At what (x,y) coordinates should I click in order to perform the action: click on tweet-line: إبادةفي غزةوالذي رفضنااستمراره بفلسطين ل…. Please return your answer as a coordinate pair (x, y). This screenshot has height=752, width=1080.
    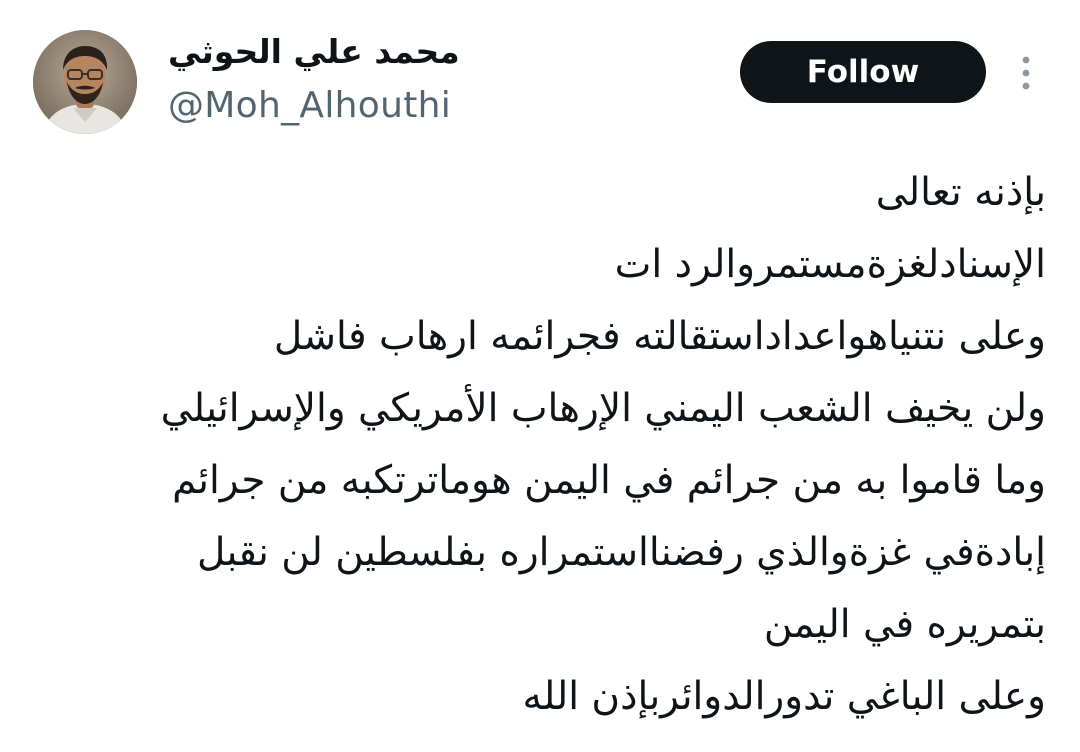
    Looking at the image, I should click on (621, 552).